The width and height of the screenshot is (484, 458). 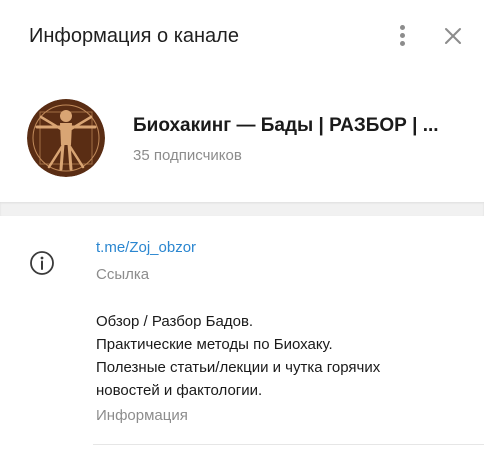 What do you see at coordinates (238, 367) in the screenshot?
I see `description-line: Полезные статьи/лекции и чутка горячих` at bounding box center [238, 367].